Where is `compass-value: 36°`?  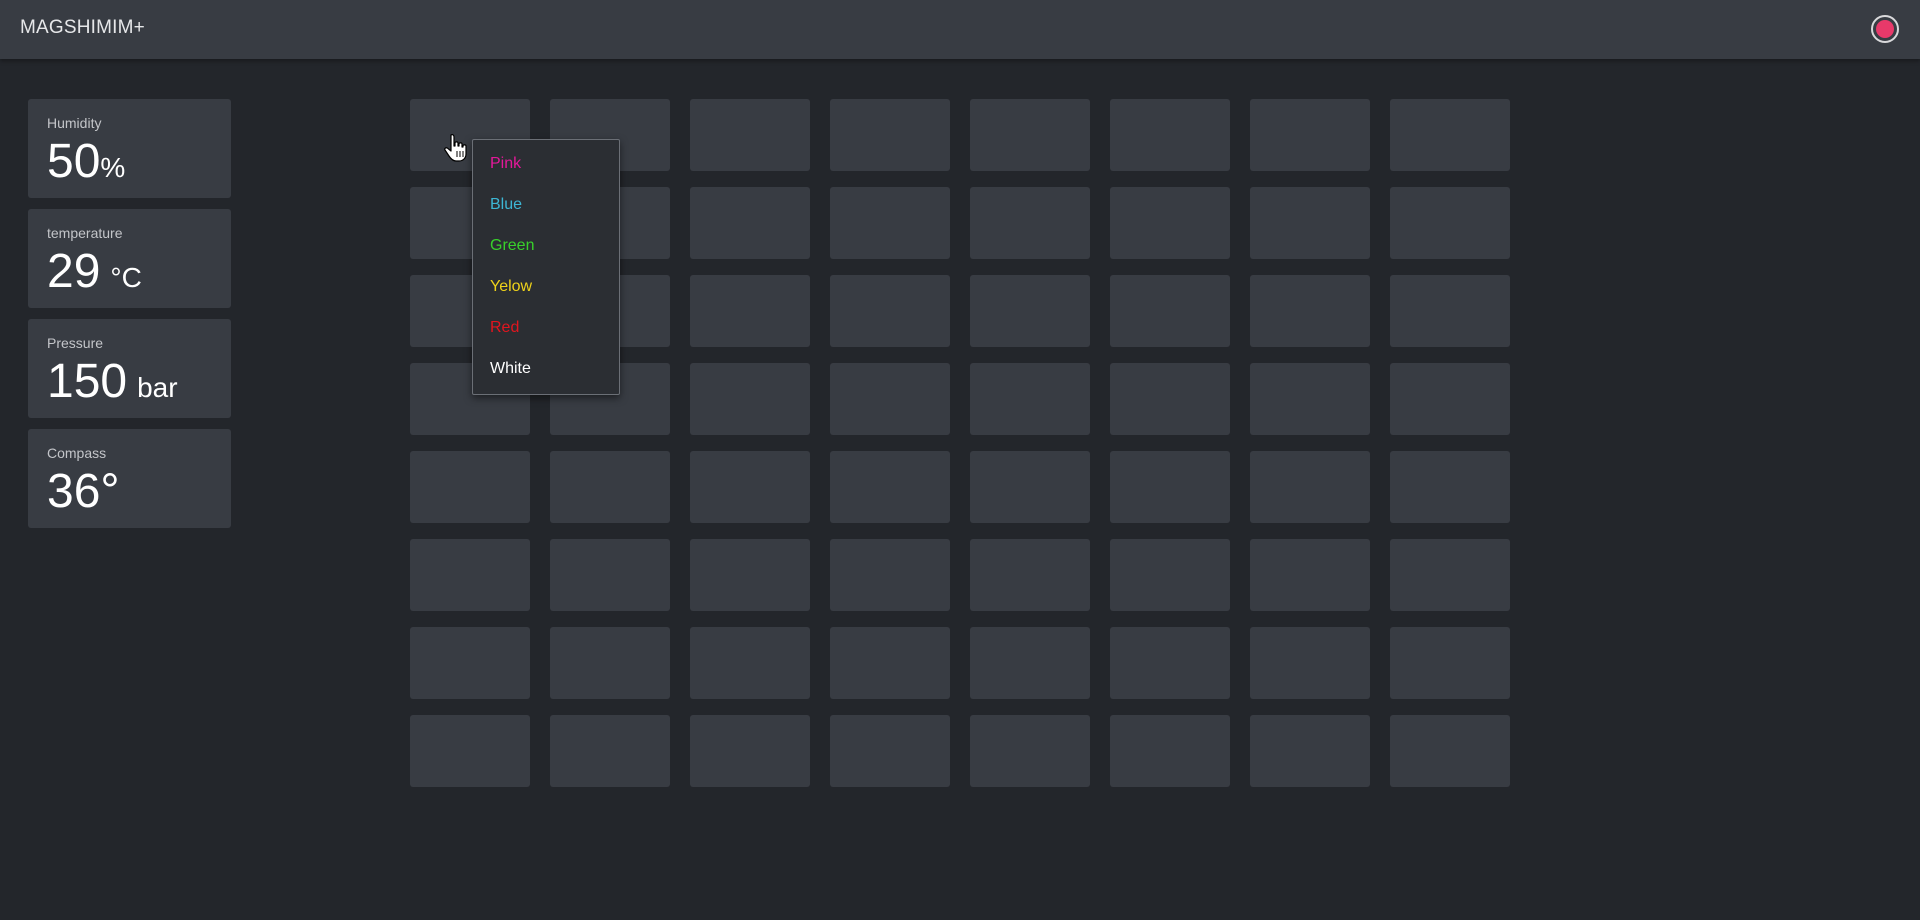 compass-value: 36° is located at coordinates (83, 491).